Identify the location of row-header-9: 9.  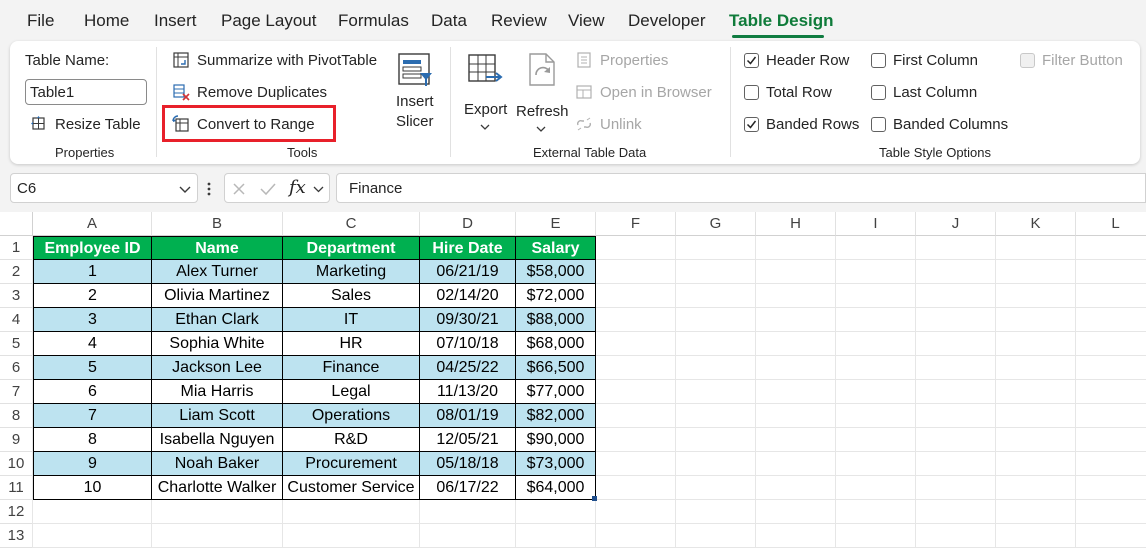
(16, 440).